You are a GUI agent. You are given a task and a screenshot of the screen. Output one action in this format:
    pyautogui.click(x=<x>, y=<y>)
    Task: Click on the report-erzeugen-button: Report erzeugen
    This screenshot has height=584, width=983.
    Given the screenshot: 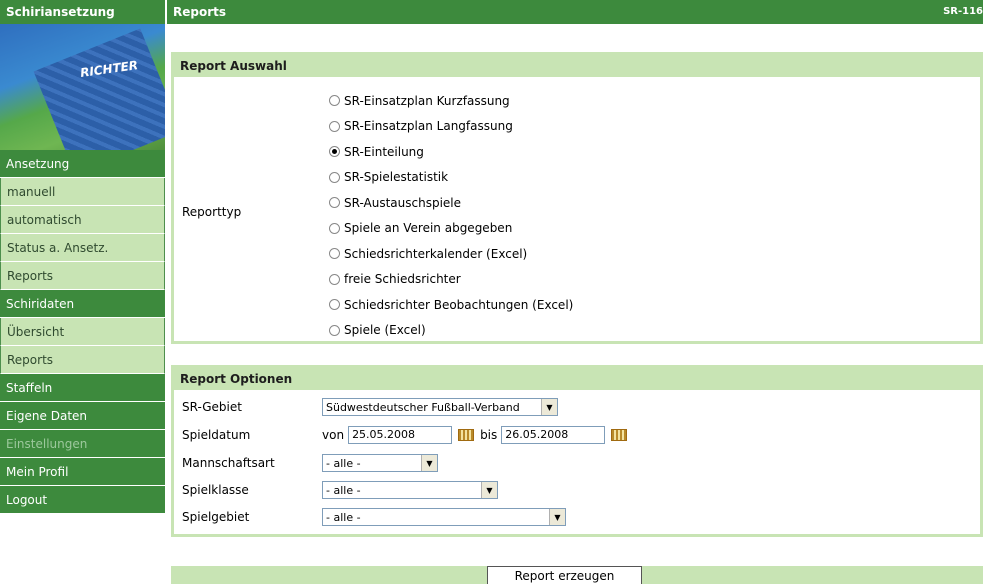 What is the action you would take?
    pyautogui.click(x=564, y=575)
    